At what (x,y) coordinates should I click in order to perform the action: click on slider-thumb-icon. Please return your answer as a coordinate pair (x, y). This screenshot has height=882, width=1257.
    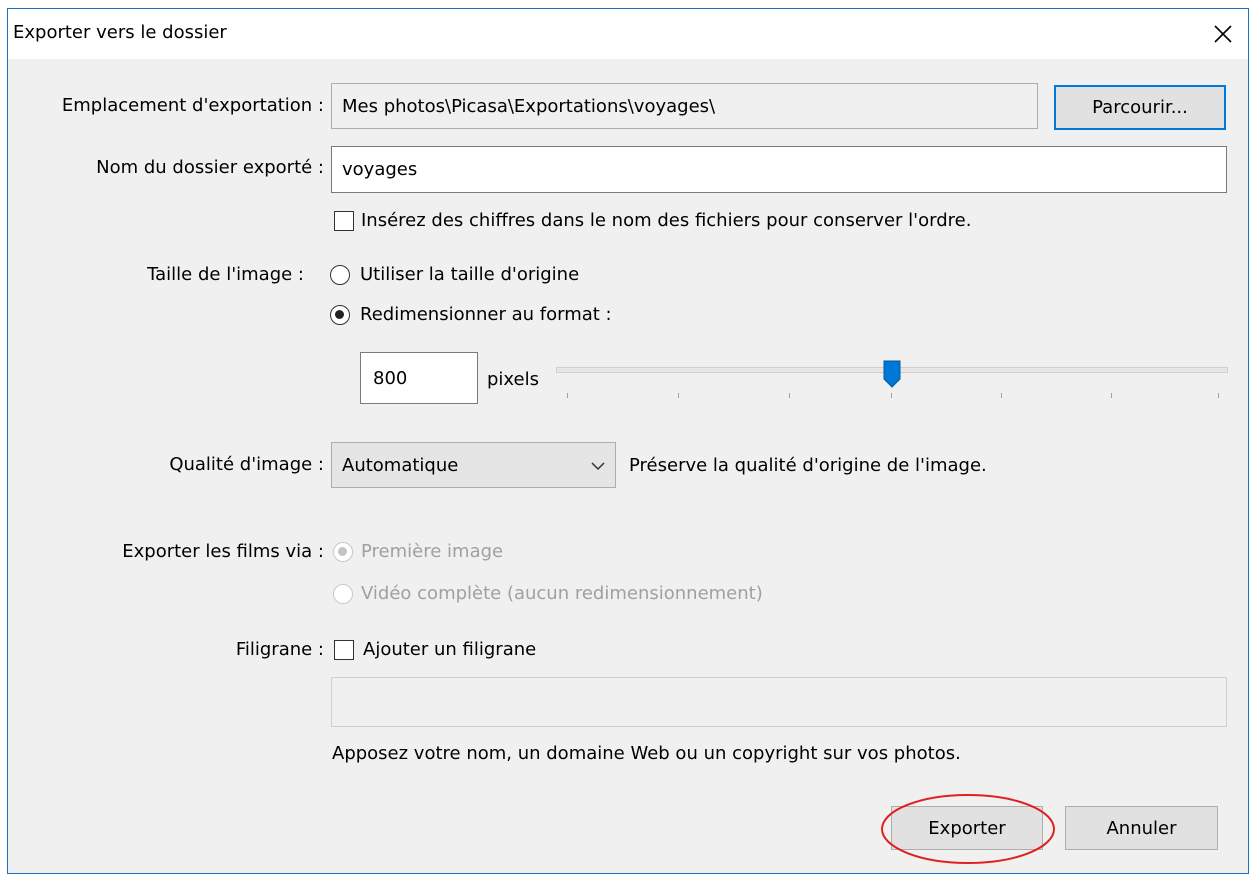
    Looking at the image, I should click on (892, 374).